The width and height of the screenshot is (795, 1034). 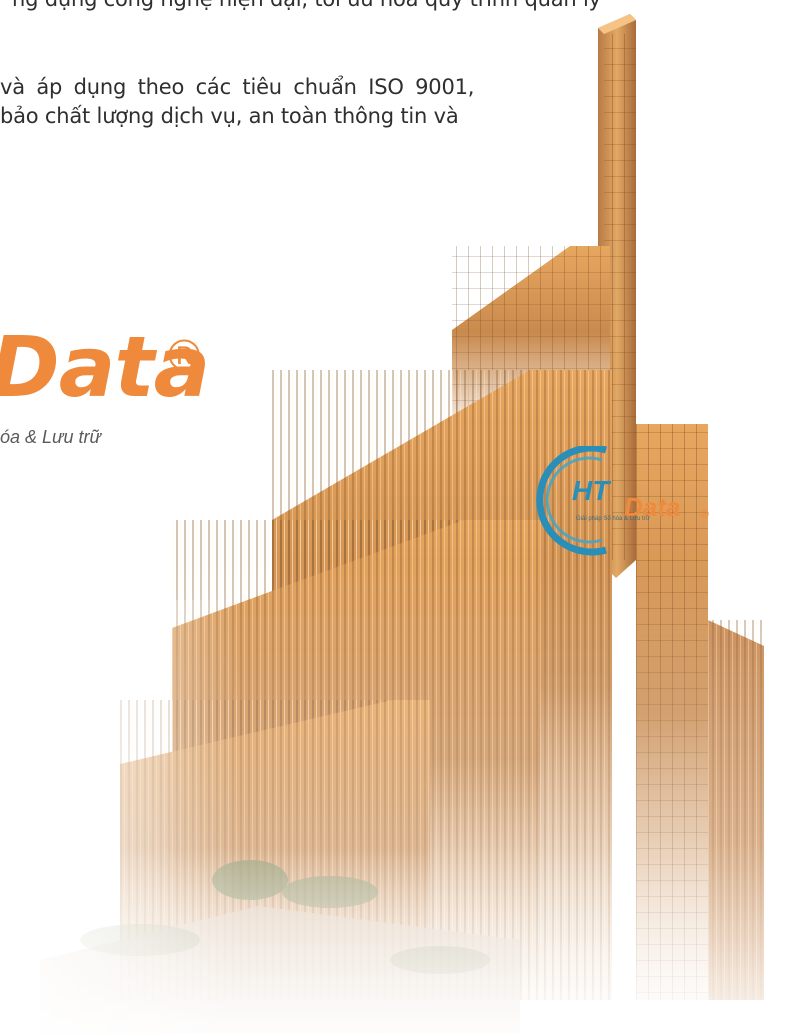 I want to click on building-logo: HT Data ® Giải pháp Số hóa & Lưu trữ, so click(x=622, y=501).